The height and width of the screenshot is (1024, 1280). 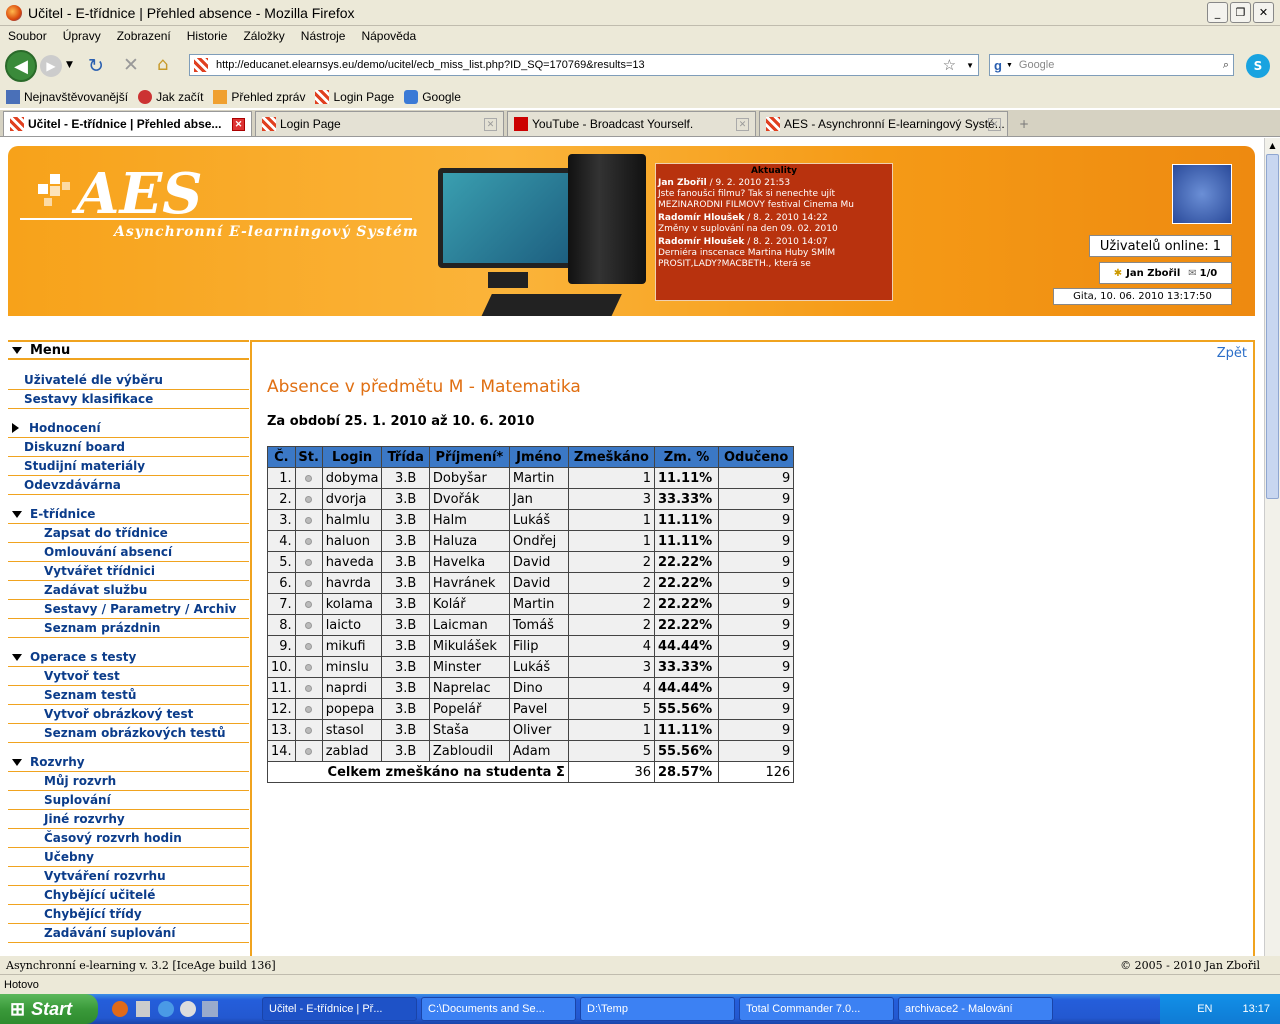 I want to click on url-dropdown-icon: ▼, so click(x=970, y=65).